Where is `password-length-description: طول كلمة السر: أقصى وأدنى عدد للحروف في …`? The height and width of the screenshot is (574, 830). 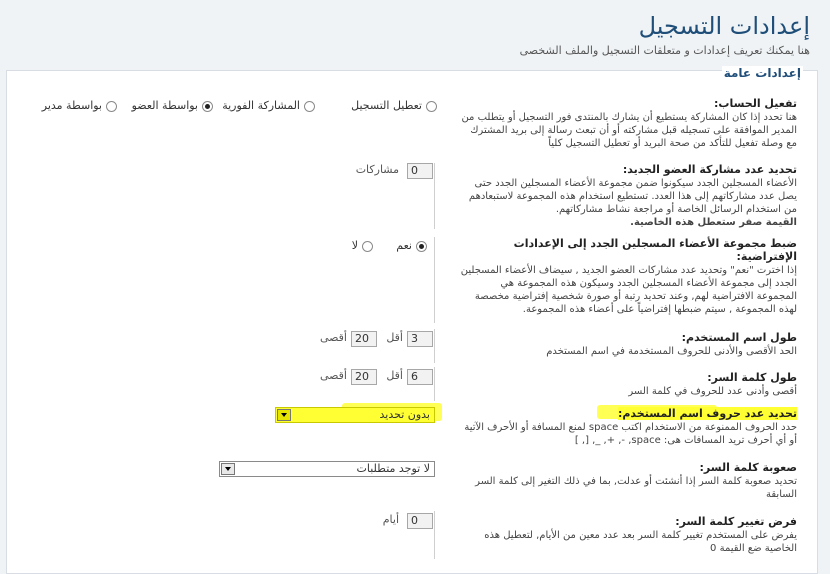
password-length-description: طول كلمة السر: أقصى وأدنى عدد للحروف في … is located at coordinates (627, 384).